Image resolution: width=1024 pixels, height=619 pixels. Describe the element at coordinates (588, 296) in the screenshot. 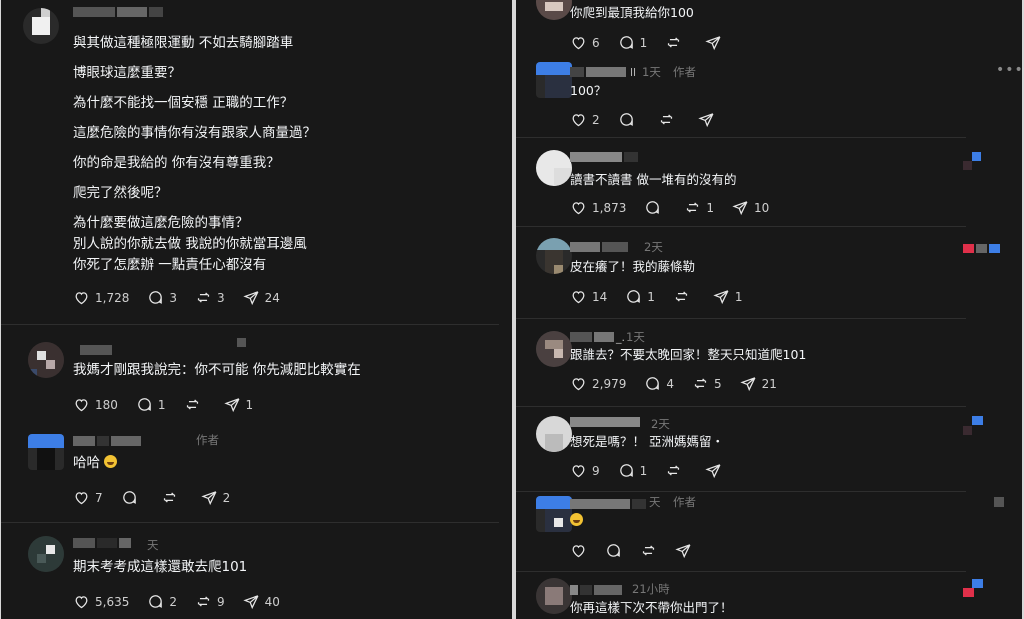

I see `like-button: 14` at that location.